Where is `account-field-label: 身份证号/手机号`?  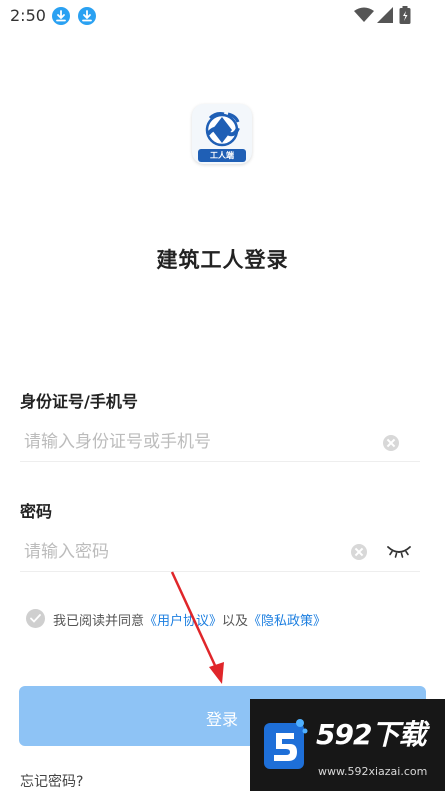
account-field-label: 身份证号/手机号 is located at coordinates (79, 401).